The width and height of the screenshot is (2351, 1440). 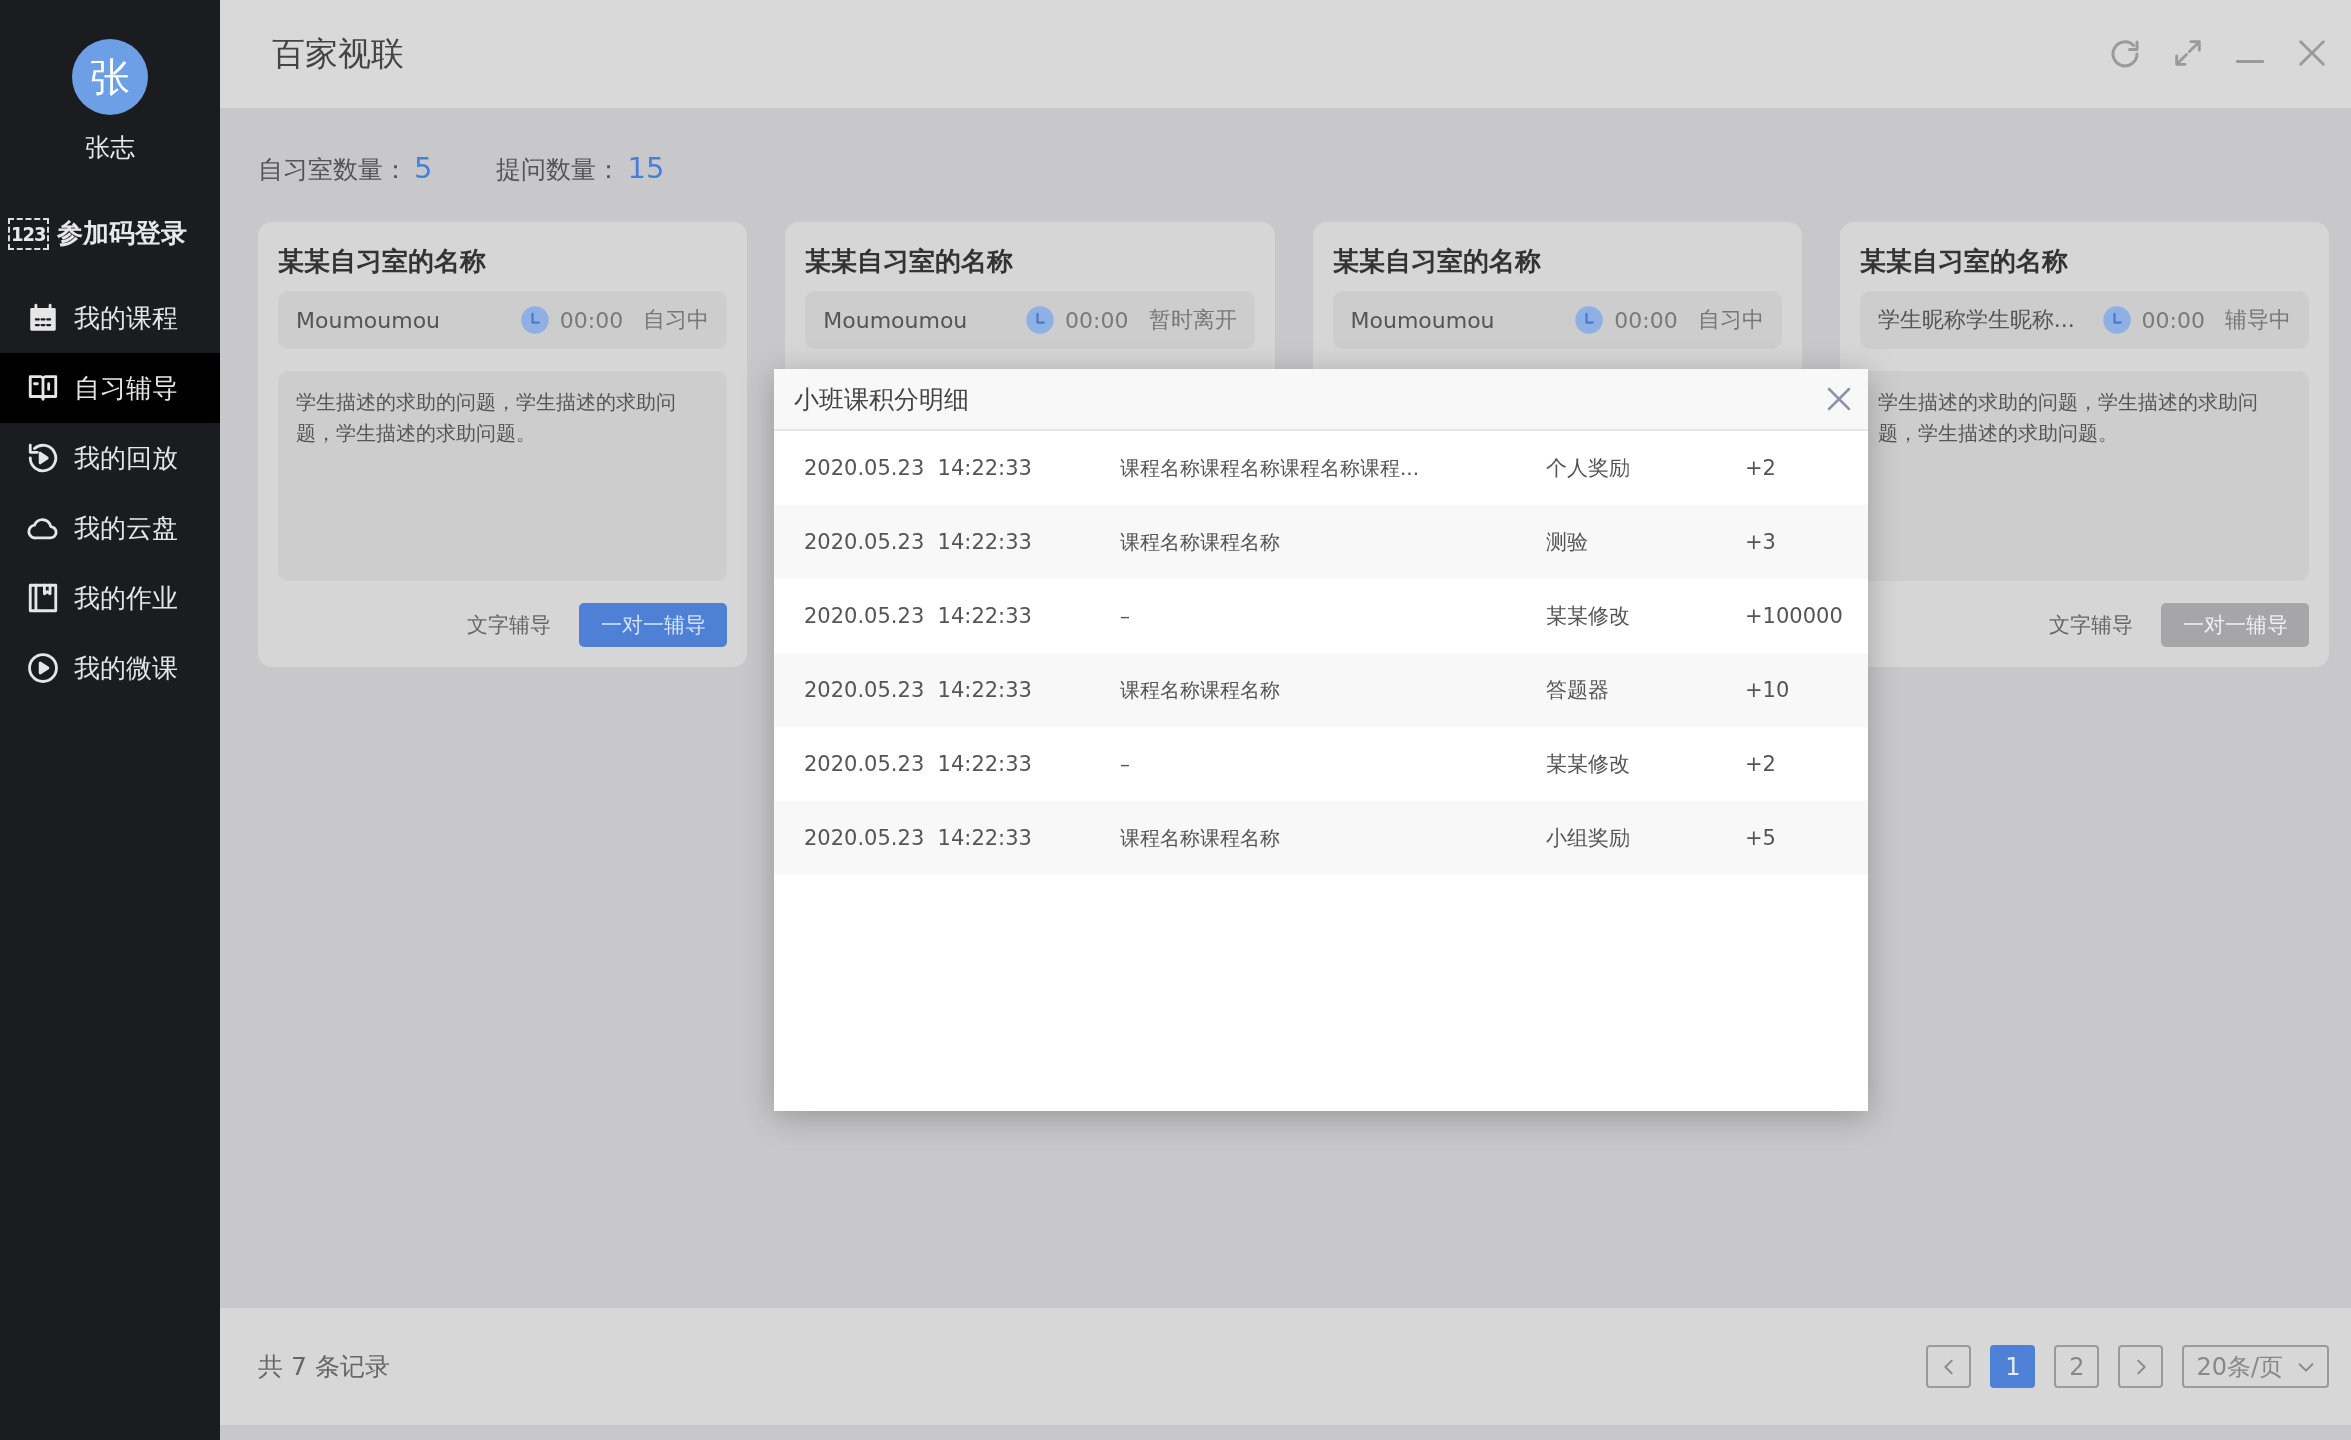 I want to click on code-login-link: 123 参加码登录, so click(x=93, y=233).